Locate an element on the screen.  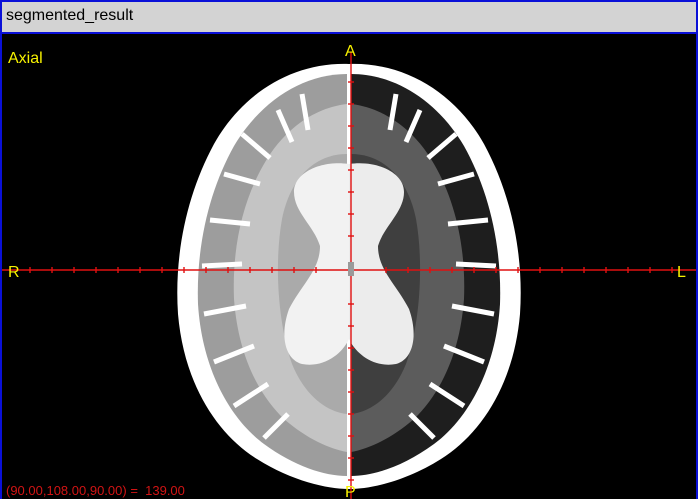
view-label: Axial is located at coordinates (25, 58).